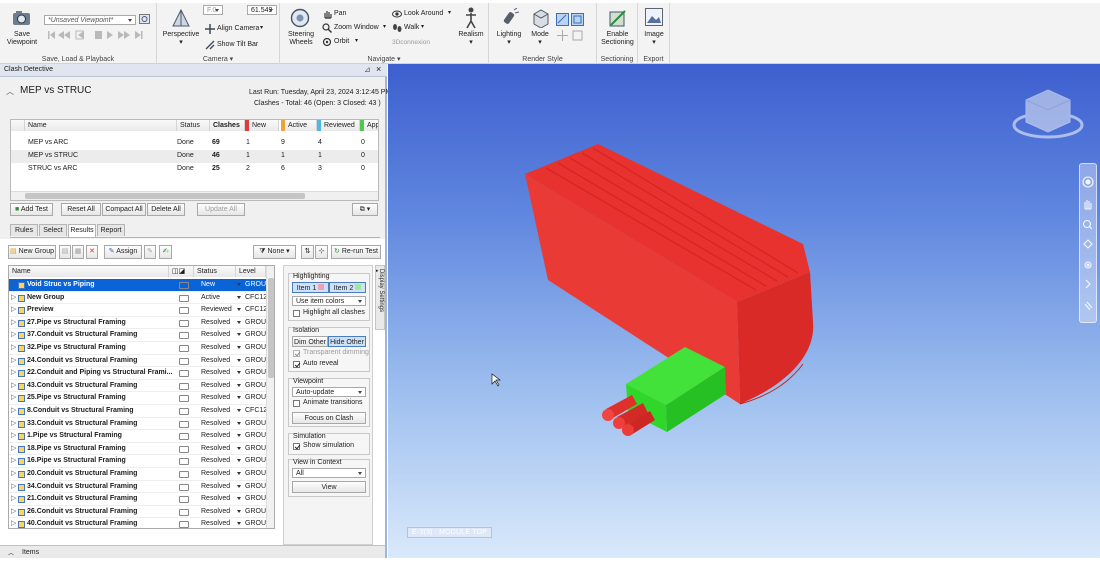 This screenshot has width=1100, height=569. I want to click on orbit-button: Orbit, so click(341, 41).